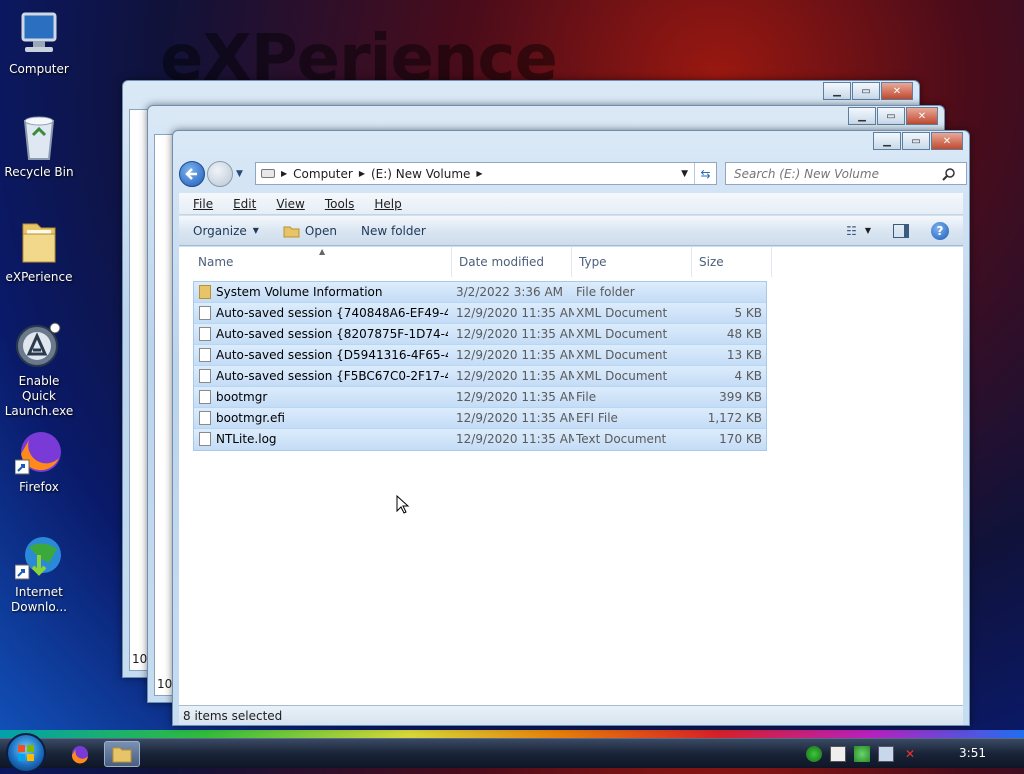  Describe the element at coordinates (122, 754) in the screenshot. I see `taskbar-explorer` at that location.